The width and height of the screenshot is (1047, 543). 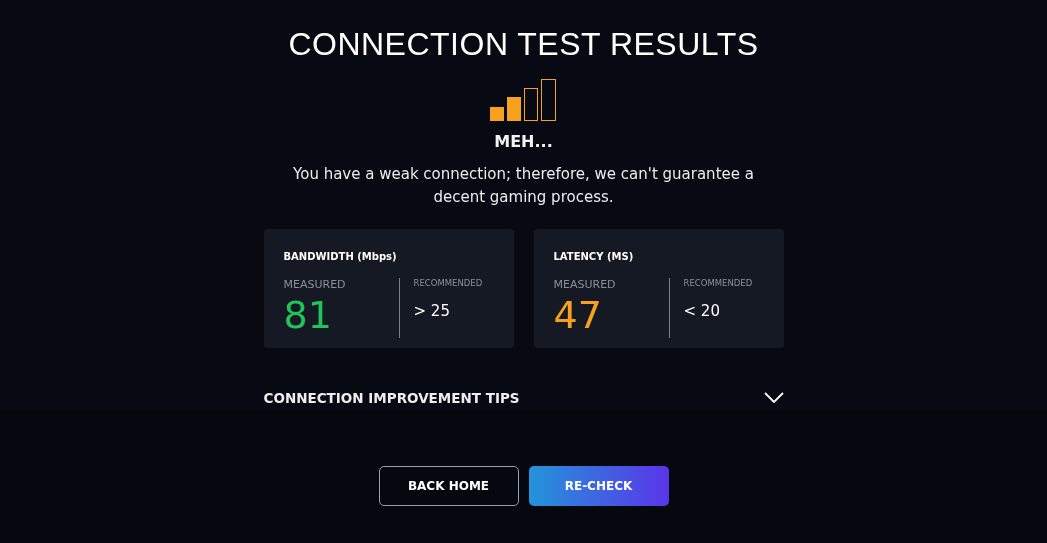 What do you see at coordinates (701, 311) in the screenshot?
I see `recommended-value: < 20` at bounding box center [701, 311].